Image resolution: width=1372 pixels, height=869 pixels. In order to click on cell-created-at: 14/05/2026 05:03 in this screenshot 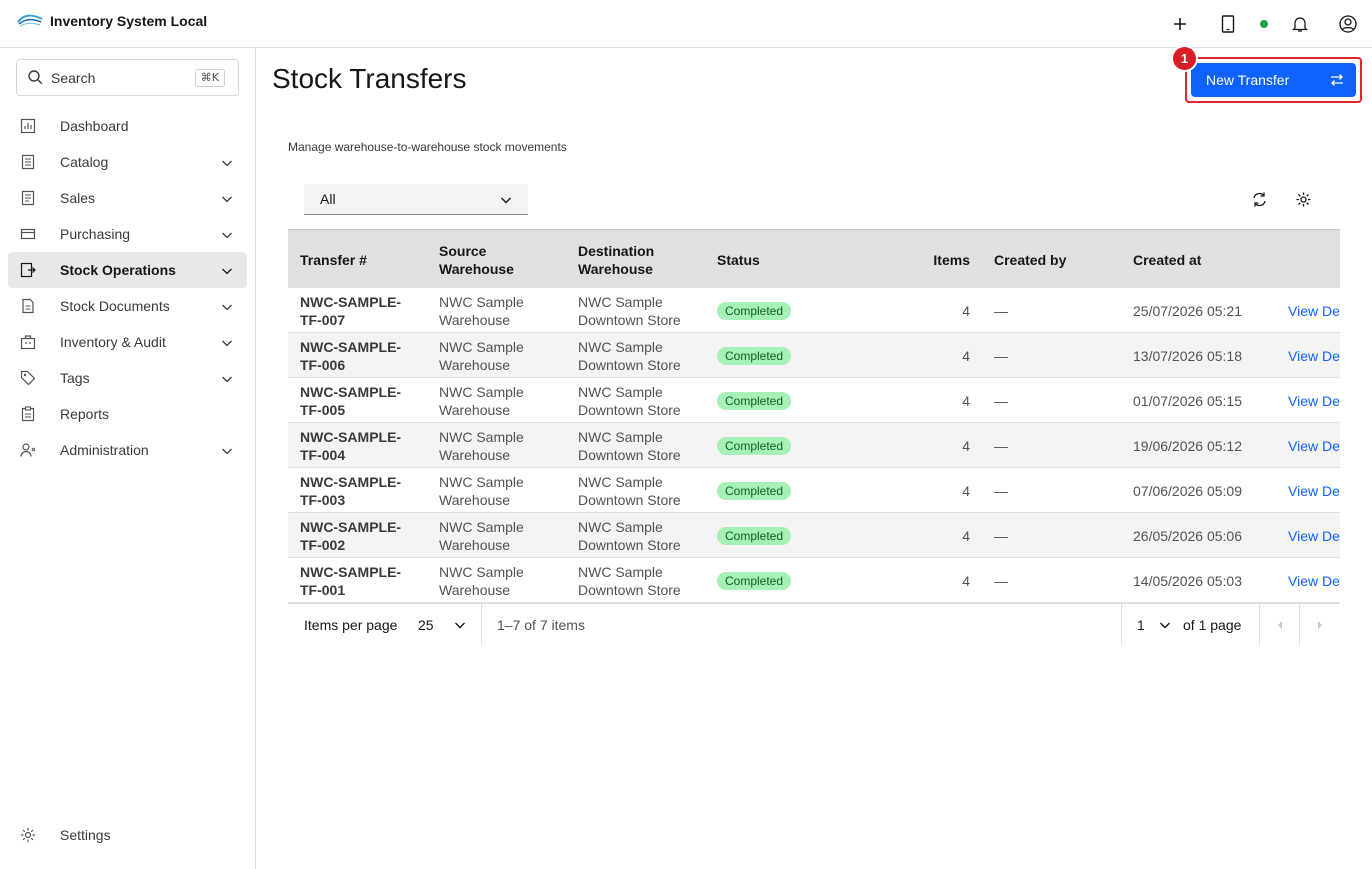, I will do `click(1187, 580)`.